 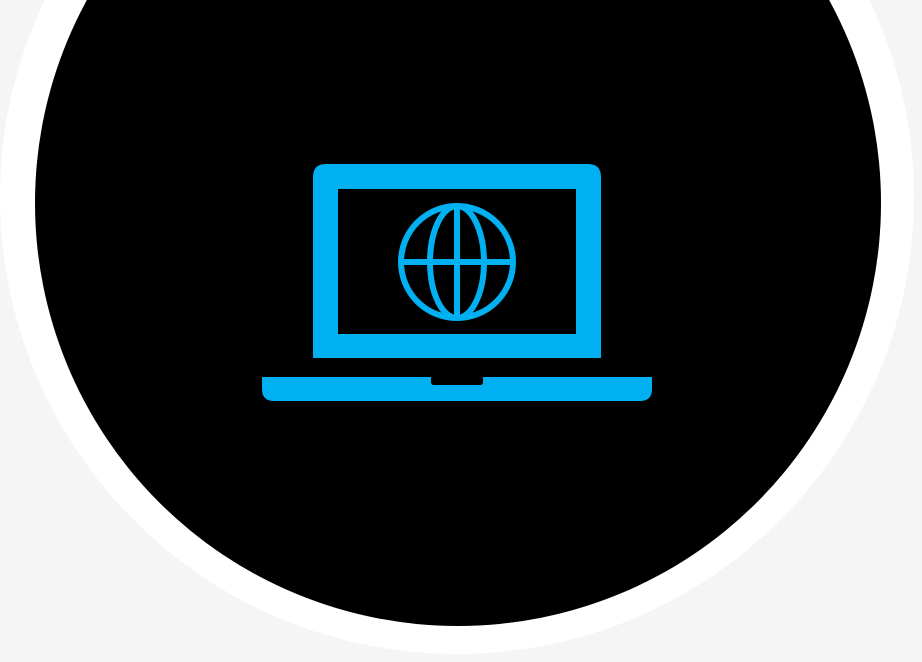 What do you see at coordinates (457, 262) in the screenshot?
I see `globe-icon` at bounding box center [457, 262].